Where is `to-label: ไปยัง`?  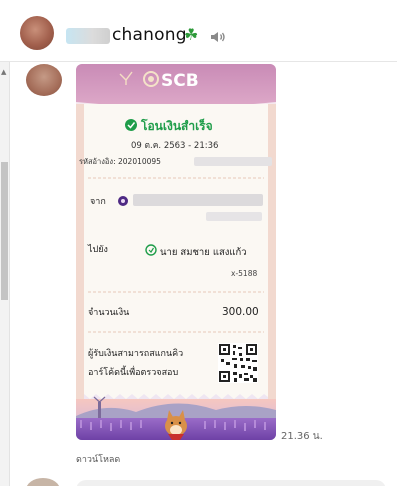 to-label: ไปยัง is located at coordinates (97, 249).